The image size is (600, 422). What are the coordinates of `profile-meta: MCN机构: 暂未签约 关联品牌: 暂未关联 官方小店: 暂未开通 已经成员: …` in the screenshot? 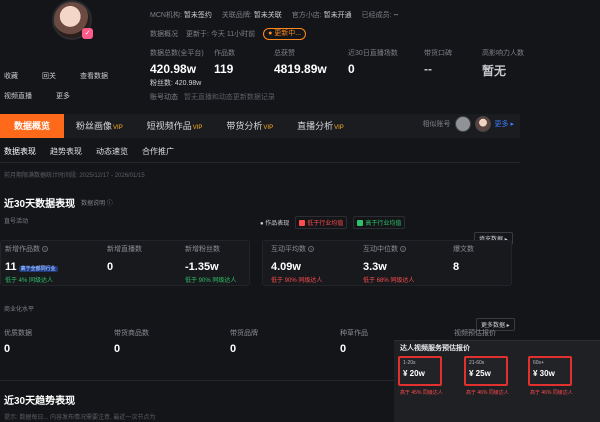 It's located at (274, 15).